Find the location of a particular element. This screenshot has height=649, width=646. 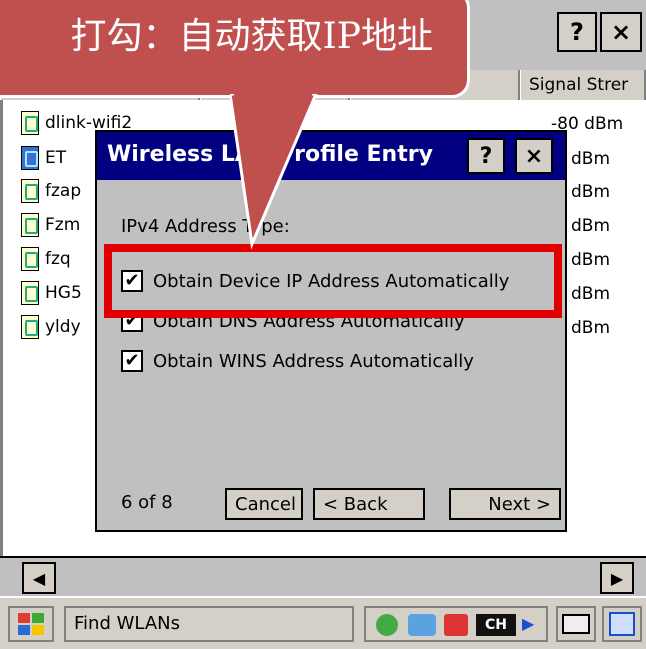

list-item: yldy is located at coordinates (51, 327).